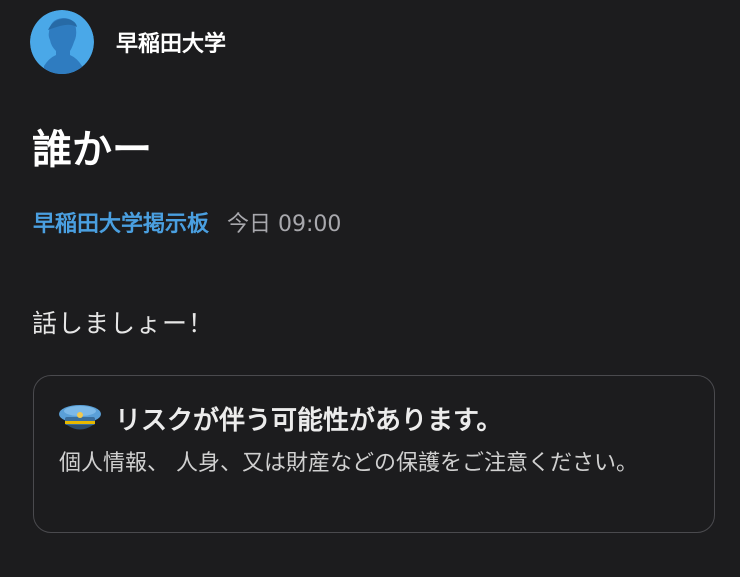 The width and height of the screenshot is (740, 577). I want to click on person-silhouette-icon, so click(62, 42).